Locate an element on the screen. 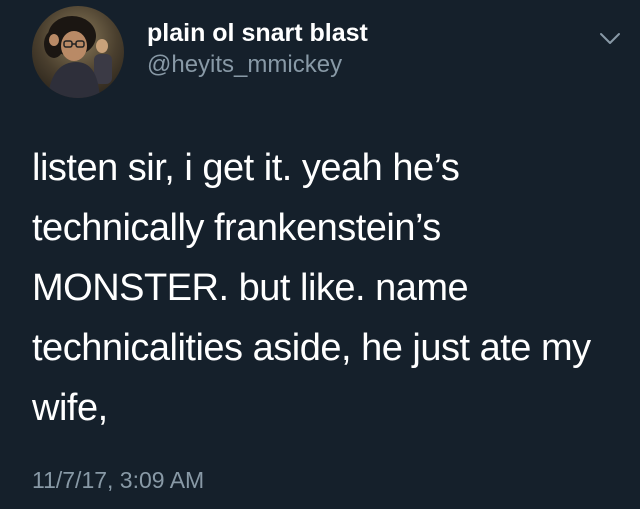 This screenshot has width=640, height=509. user-names: plain ol snart blast @heyits_mmickey is located at coordinates (257, 49).